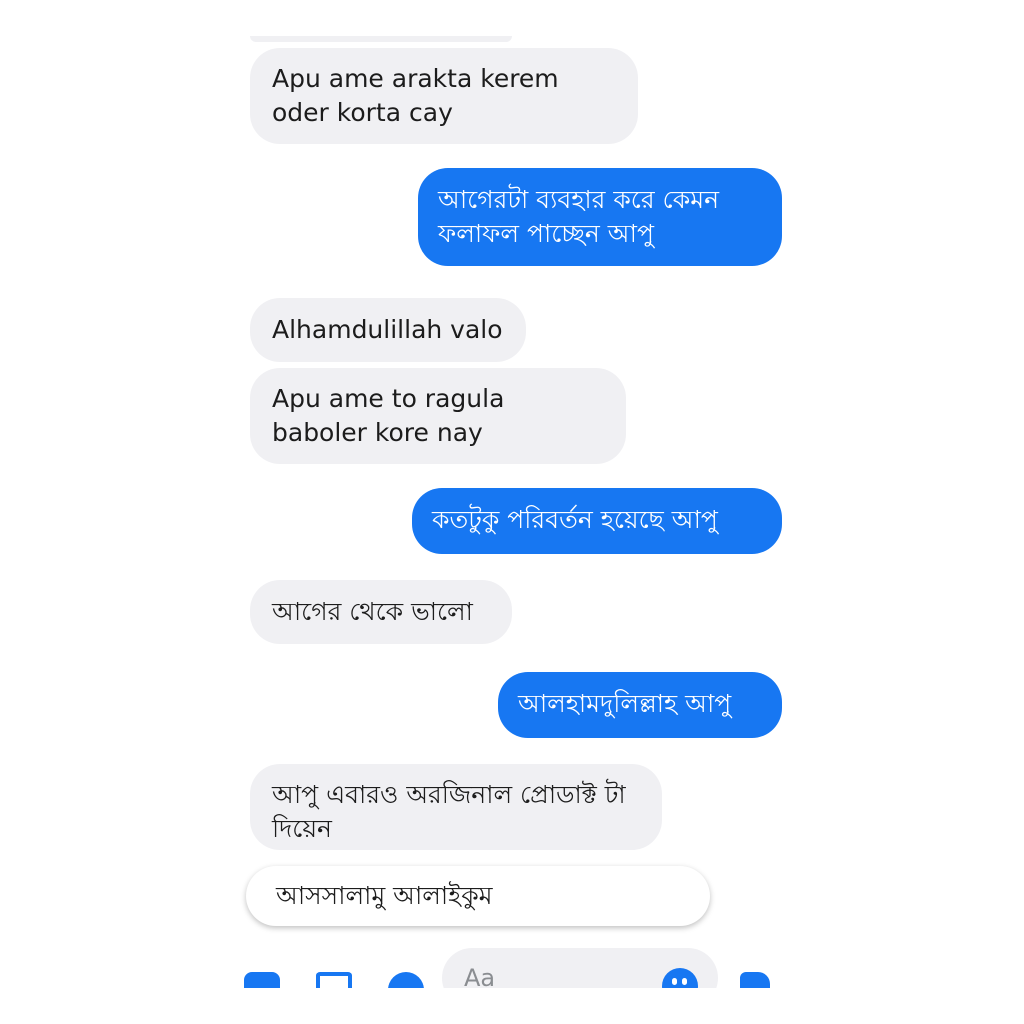 This screenshot has height=1024, width=1024. What do you see at coordinates (381, 39) in the screenshot?
I see `previous-message-edge` at bounding box center [381, 39].